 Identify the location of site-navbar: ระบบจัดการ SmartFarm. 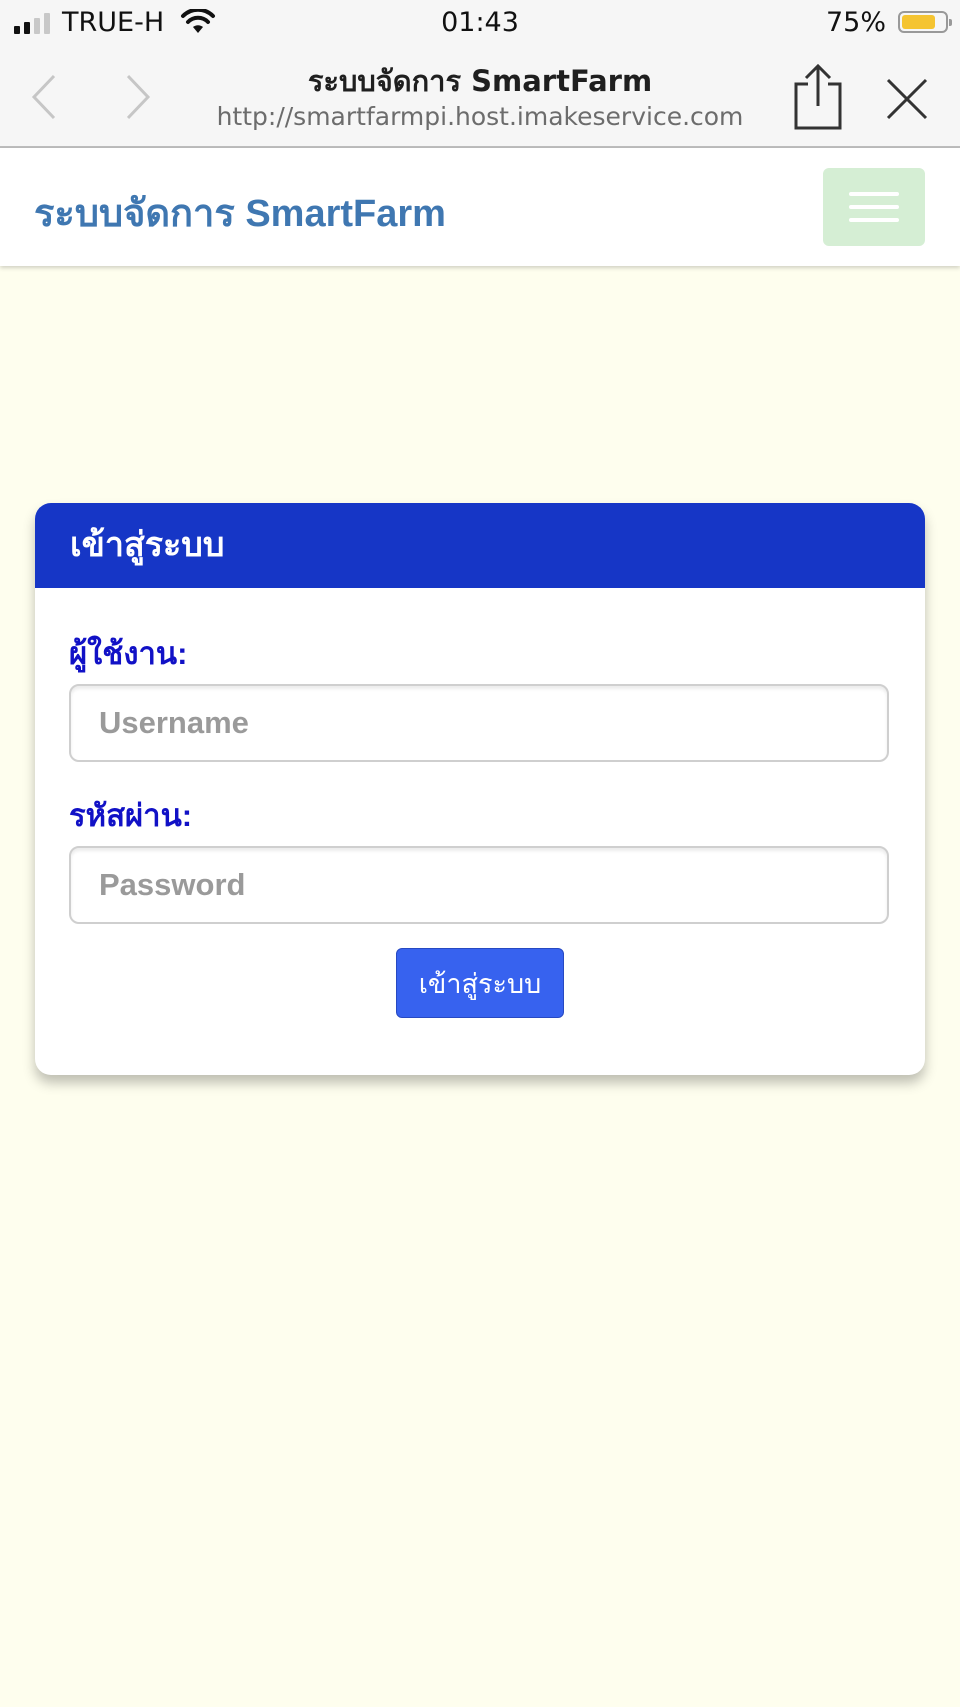
(480, 207).